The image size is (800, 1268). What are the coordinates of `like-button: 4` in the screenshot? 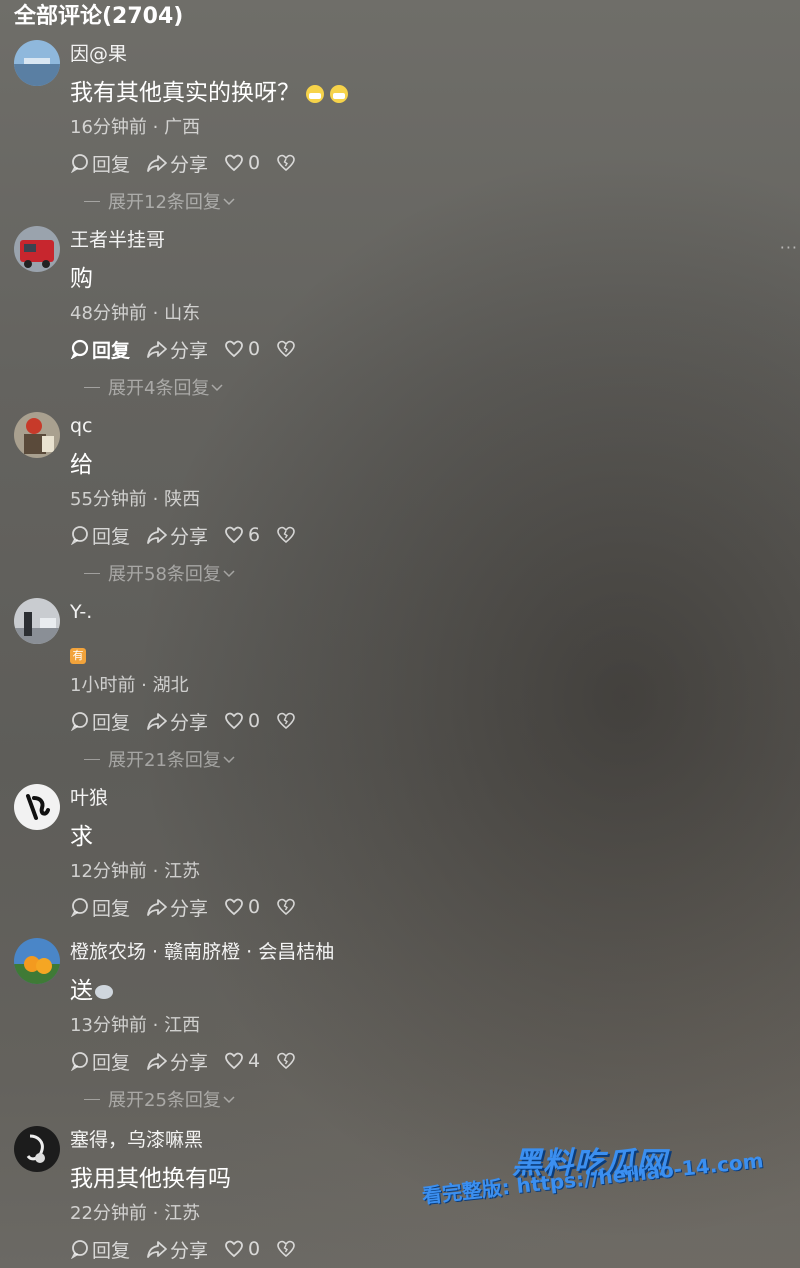 It's located at (242, 1061).